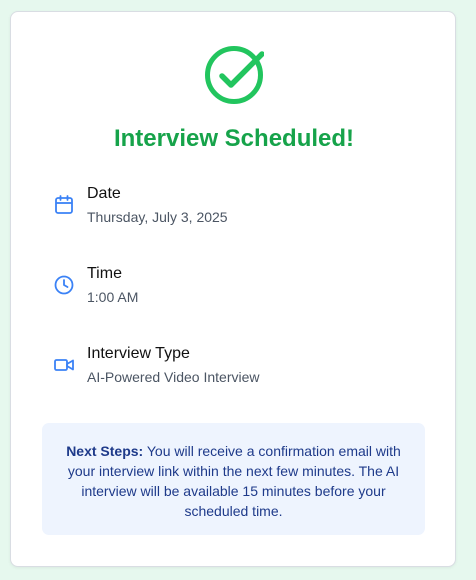 Image resolution: width=476 pixels, height=580 pixels. I want to click on detail-date-label: Date, so click(104, 193).